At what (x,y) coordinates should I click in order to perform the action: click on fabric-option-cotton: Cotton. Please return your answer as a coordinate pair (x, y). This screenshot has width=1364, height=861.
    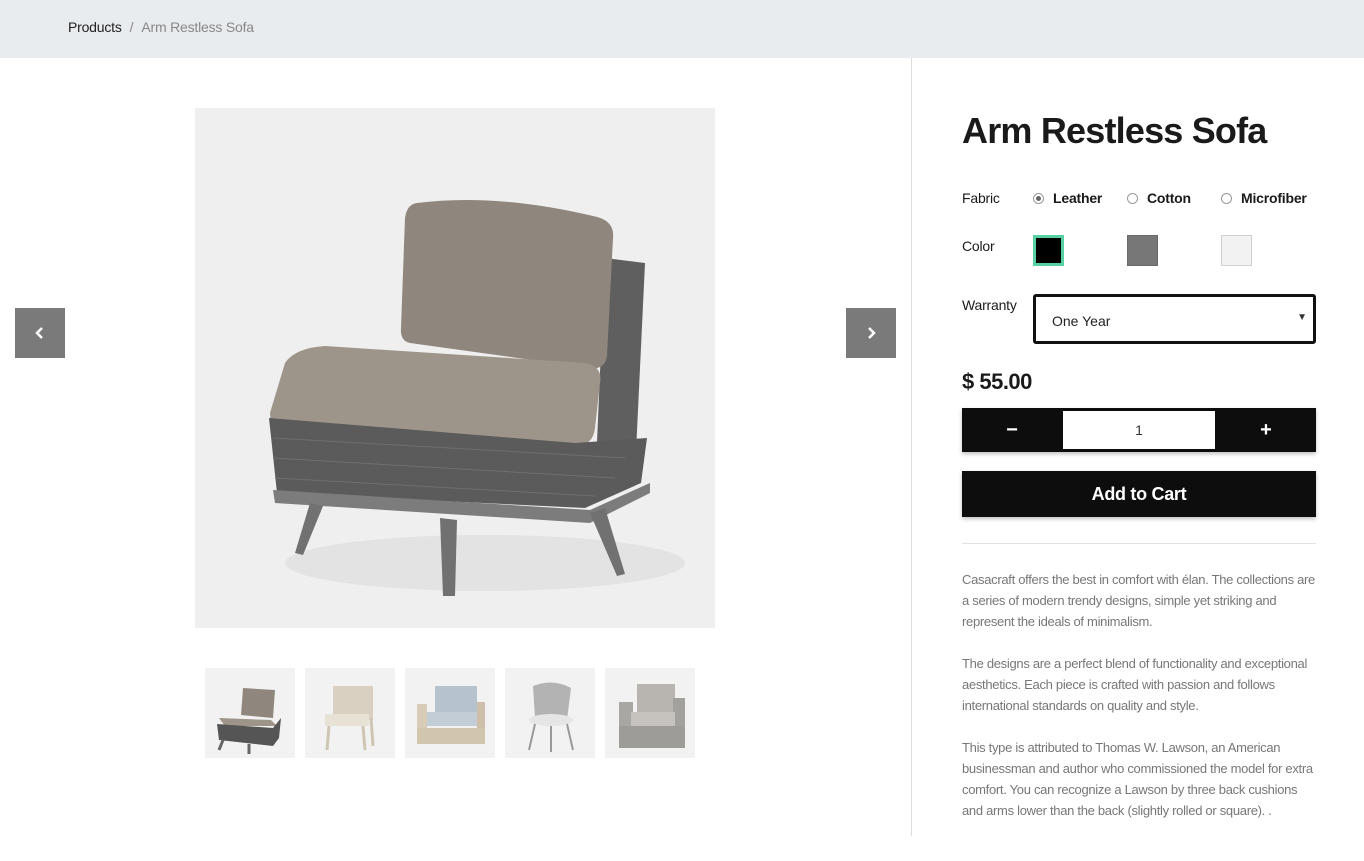
    Looking at the image, I should click on (1159, 198).